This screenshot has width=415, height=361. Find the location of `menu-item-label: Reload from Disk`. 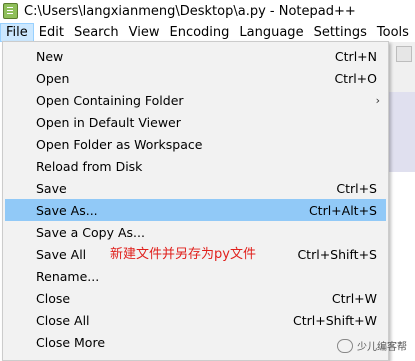

menu-item-label: Reload from Disk is located at coordinates (89, 166).